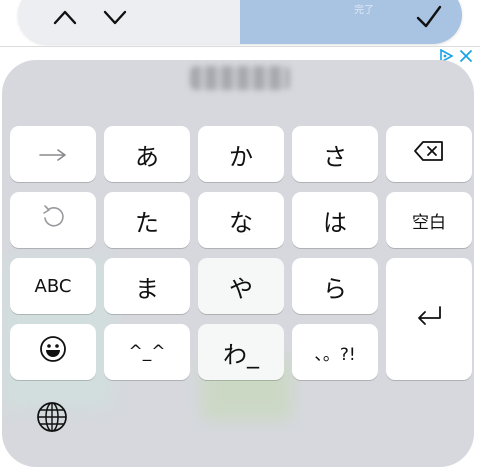  I want to click on key-label: な, so click(241, 222).